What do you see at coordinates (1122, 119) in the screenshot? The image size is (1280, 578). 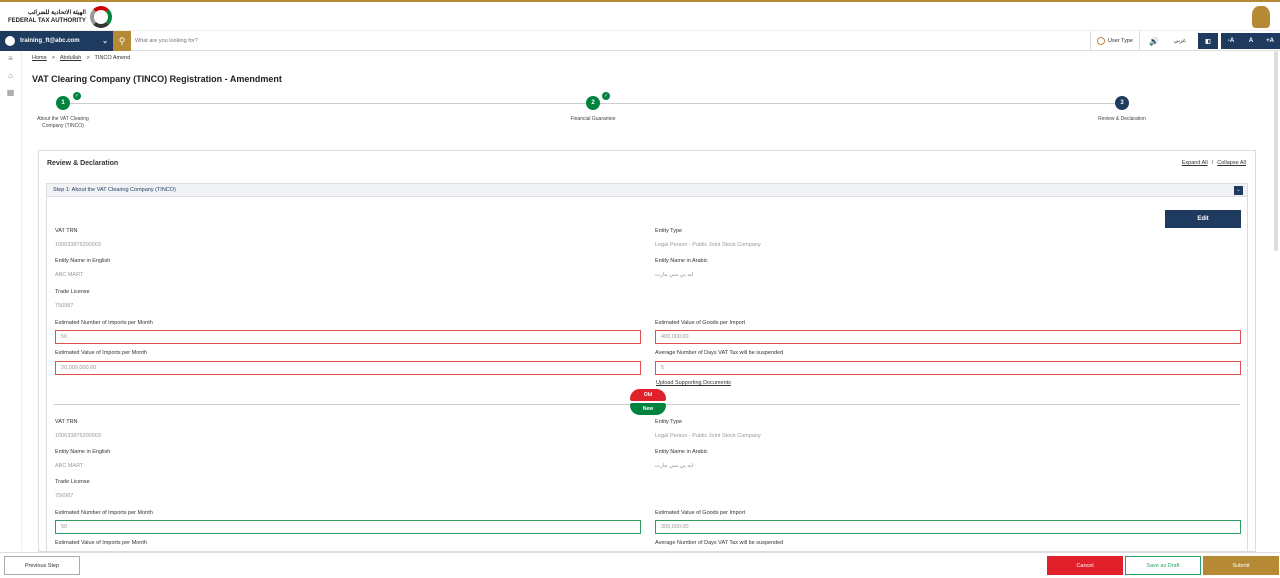 I see `step-3-label: Review & Declaration` at bounding box center [1122, 119].